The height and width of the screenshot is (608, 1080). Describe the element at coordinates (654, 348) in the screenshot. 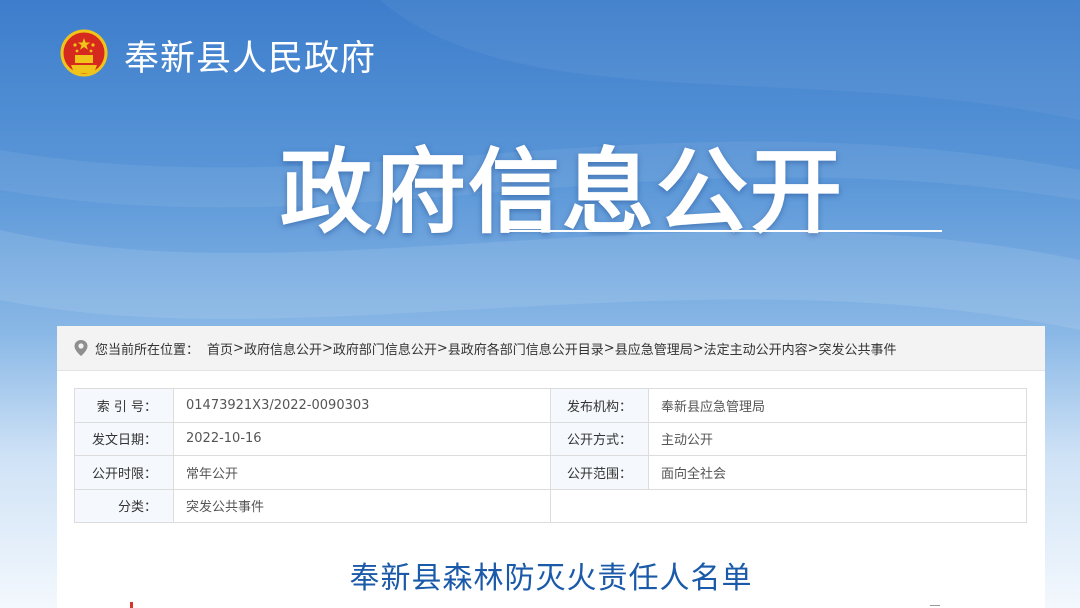

I see `breadcrumb-item-emergency-bureau: 县应急管理局` at that location.